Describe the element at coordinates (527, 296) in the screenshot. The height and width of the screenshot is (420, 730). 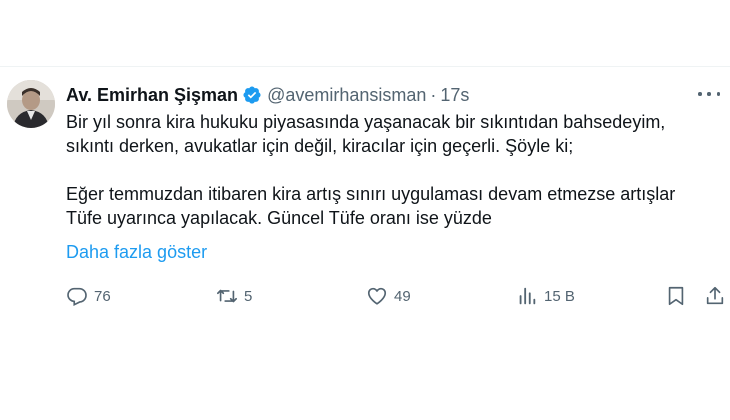
I see `views-icon` at that location.